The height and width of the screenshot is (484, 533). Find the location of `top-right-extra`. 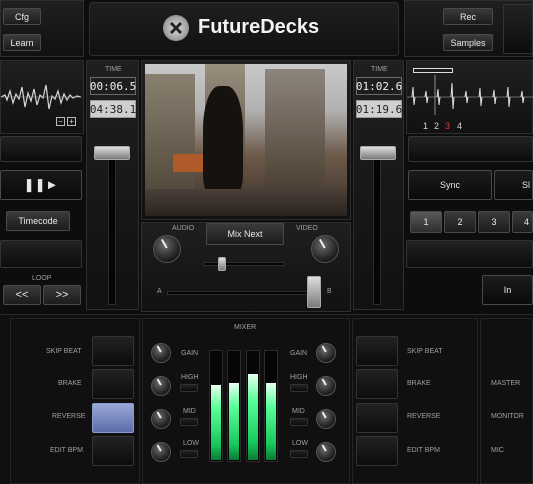

top-right-extra is located at coordinates (518, 29).